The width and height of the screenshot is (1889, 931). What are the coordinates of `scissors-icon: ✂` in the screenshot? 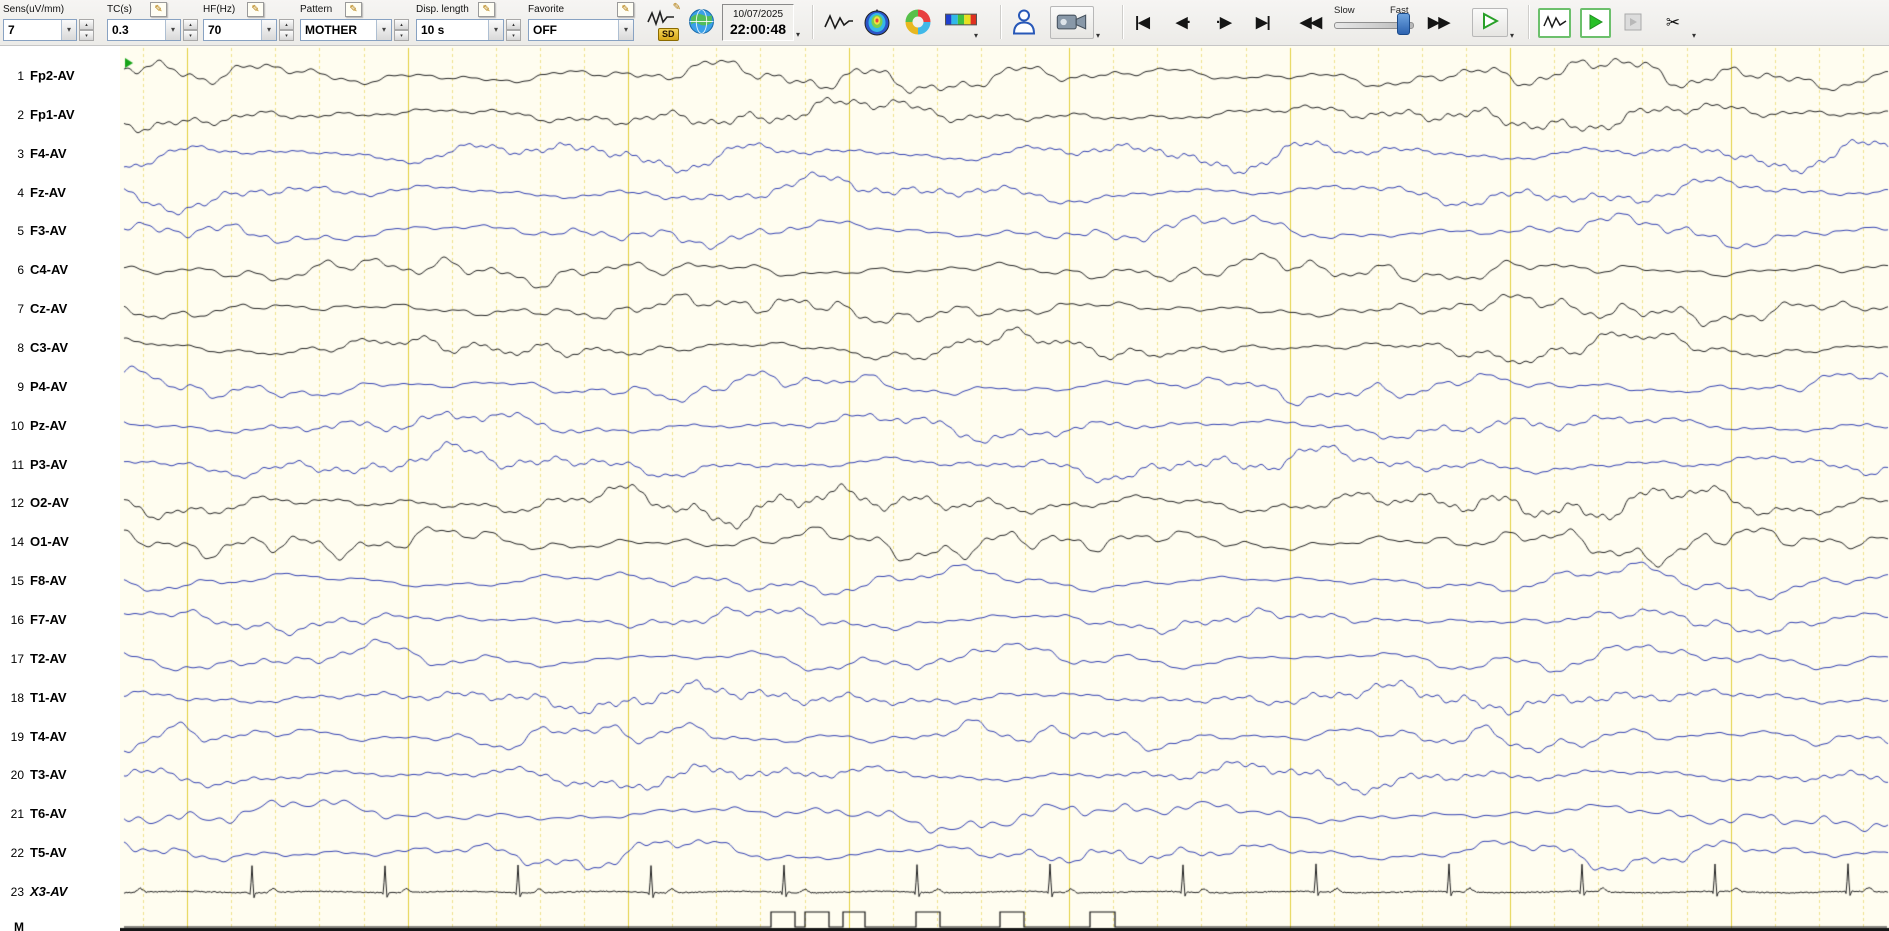 It's located at (1673, 22).